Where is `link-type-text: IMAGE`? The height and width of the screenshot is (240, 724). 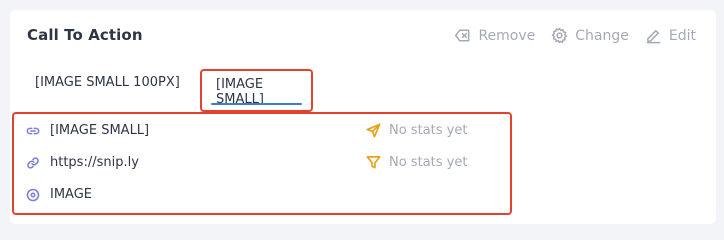 link-type-text: IMAGE is located at coordinates (71, 194).